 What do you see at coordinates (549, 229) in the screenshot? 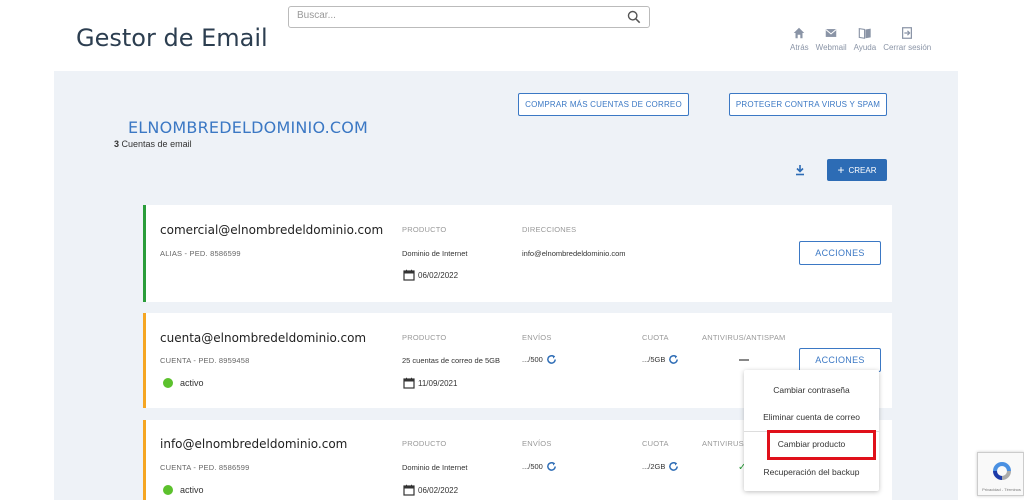
I see `addresses-label: DIRECCIONES` at bounding box center [549, 229].